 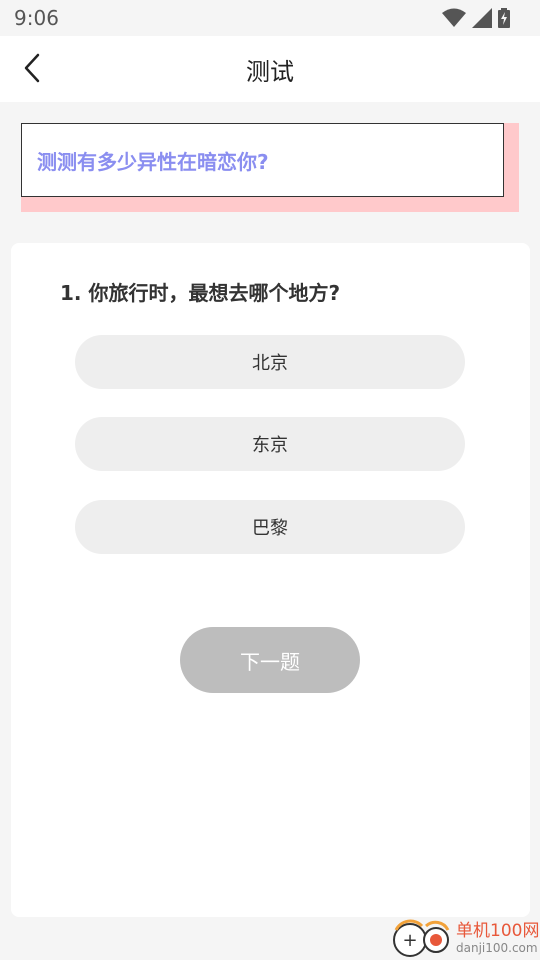 I want to click on watermark: + 单机100网 danji100.com, so click(x=466, y=938).